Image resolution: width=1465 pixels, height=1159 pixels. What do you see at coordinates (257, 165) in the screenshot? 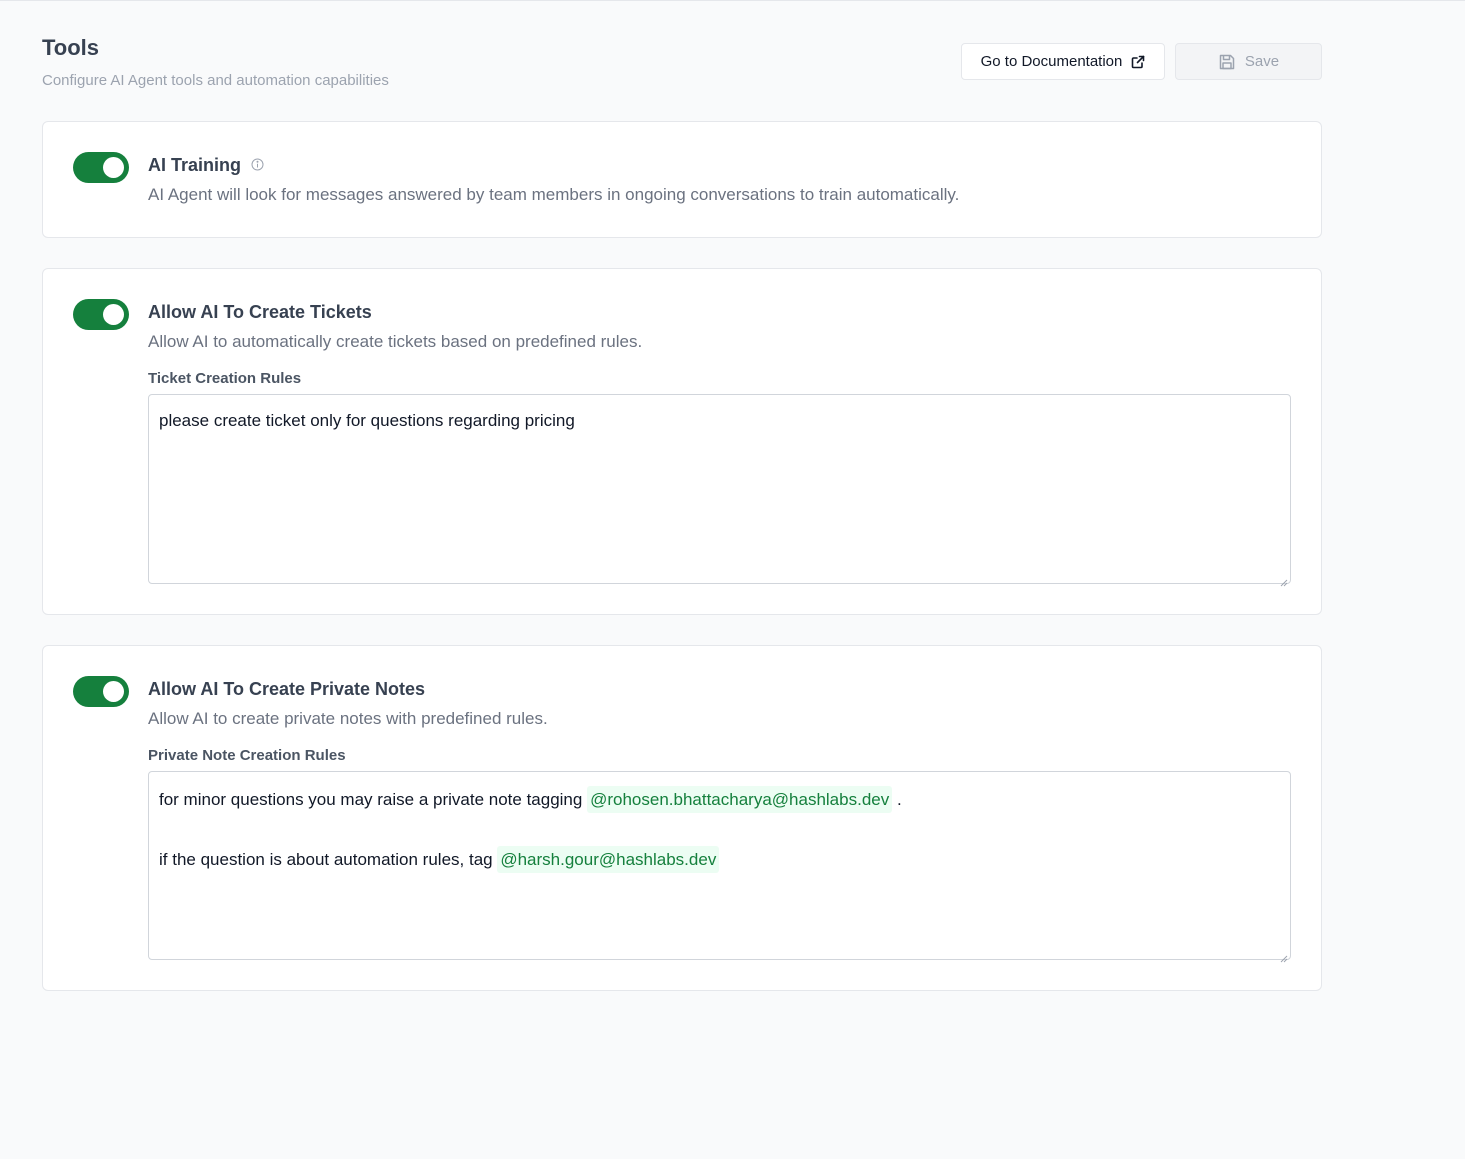
I see `info-icon` at bounding box center [257, 165].